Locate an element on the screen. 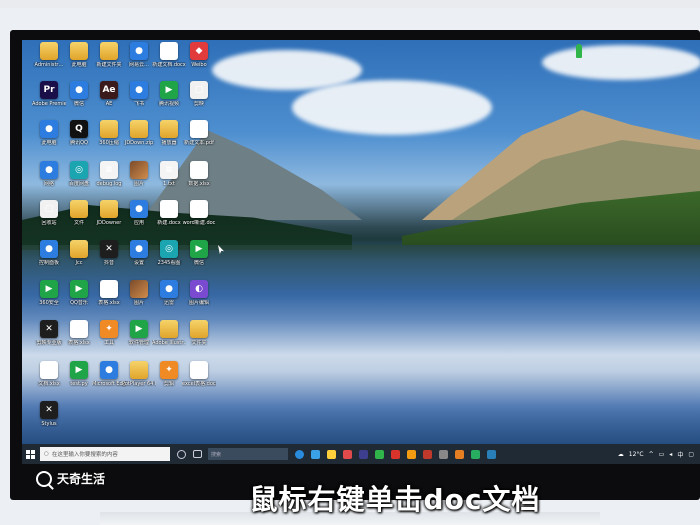 The image size is (700, 525). desktop-icon-label: 飞书 is located at coordinates (138, 104).